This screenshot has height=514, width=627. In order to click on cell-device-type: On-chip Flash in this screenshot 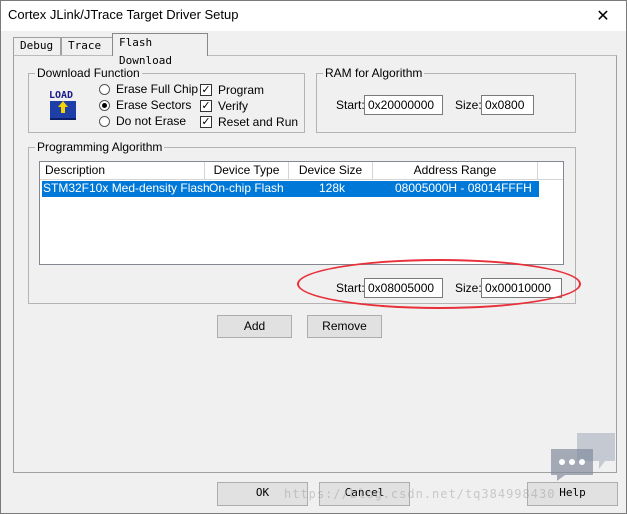, I will do `click(246, 188)`.